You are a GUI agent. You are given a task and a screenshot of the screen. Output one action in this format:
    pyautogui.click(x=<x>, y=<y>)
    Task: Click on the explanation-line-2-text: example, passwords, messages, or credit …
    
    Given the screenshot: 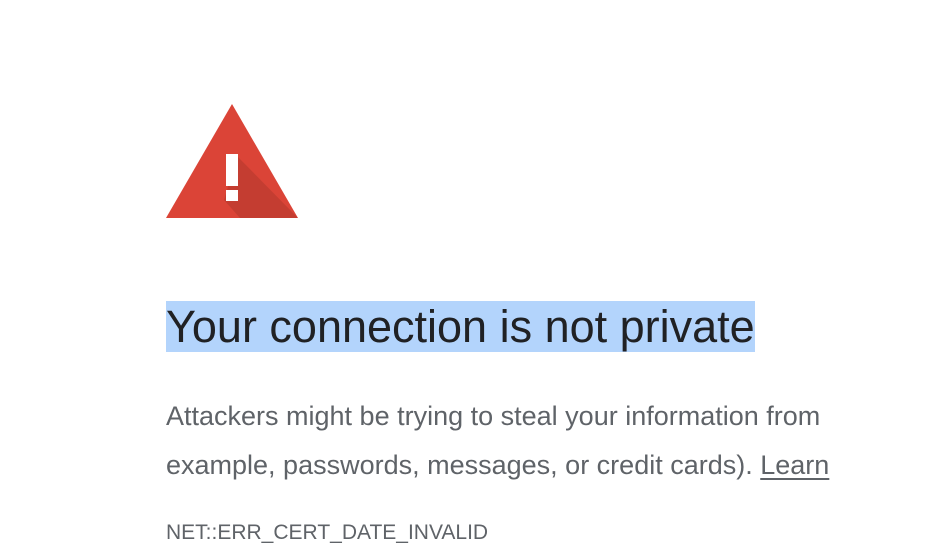 What is the action you would take?
    pyautogui.click(x=459, y=465)
    